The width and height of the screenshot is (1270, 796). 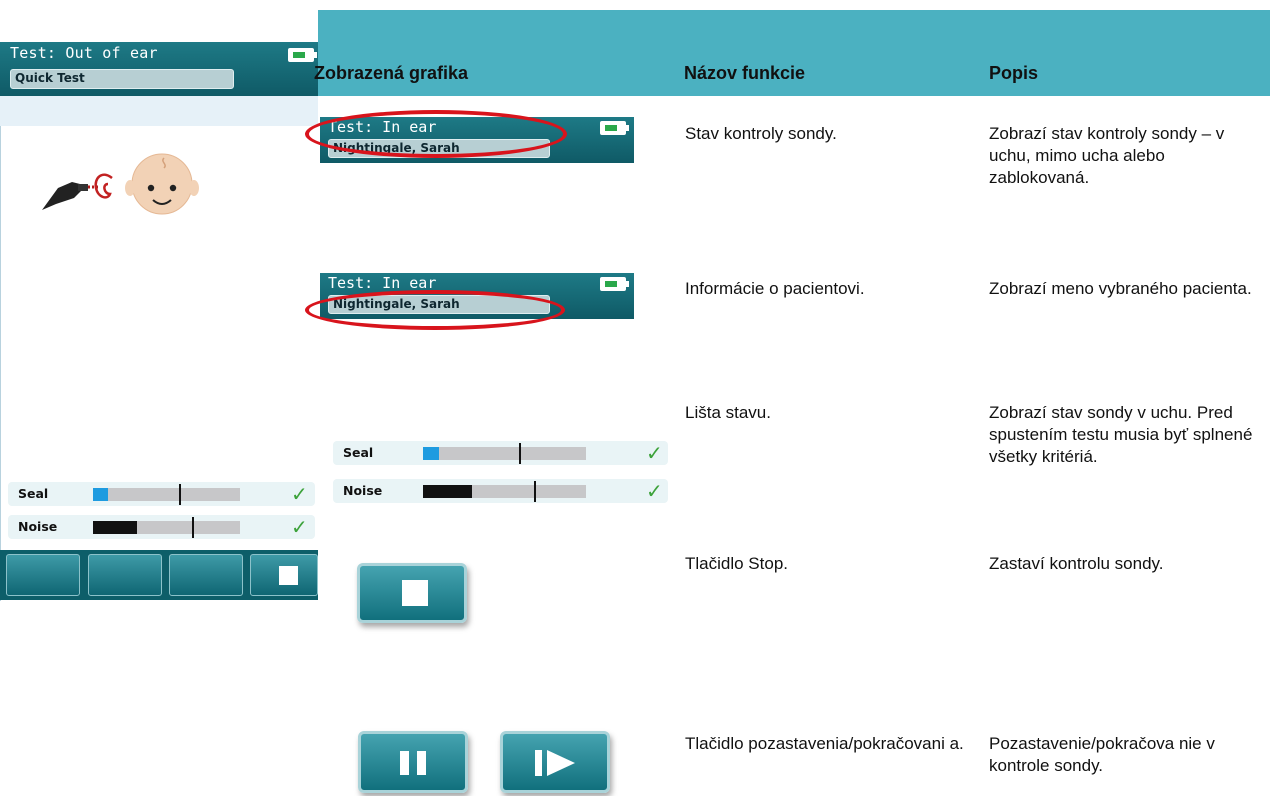 What do you see at coordinates (792, 53) in the screenshot?
I see `table-header: Zobrazená grafika Názov funkcie Popis` at bounding box center [792, 53].